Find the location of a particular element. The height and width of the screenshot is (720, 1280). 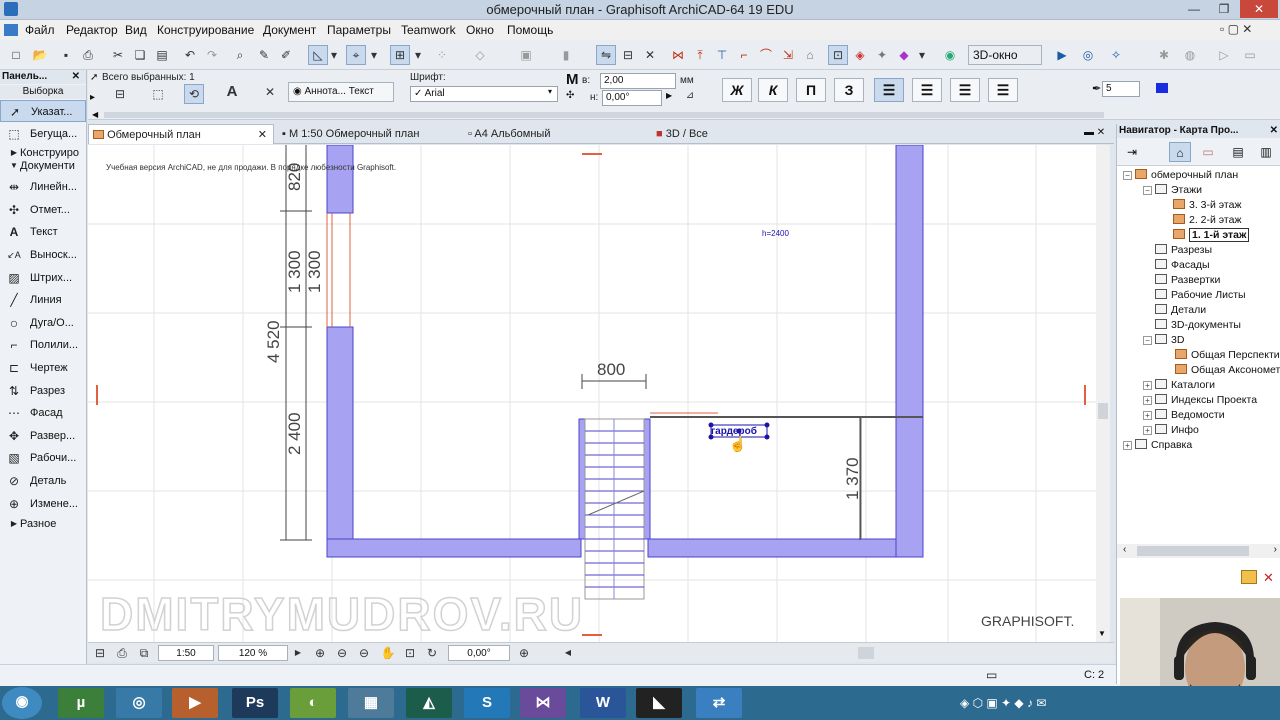

tab-overflow-icon: ▬ ✕ is located at coordinates (1094, 132).